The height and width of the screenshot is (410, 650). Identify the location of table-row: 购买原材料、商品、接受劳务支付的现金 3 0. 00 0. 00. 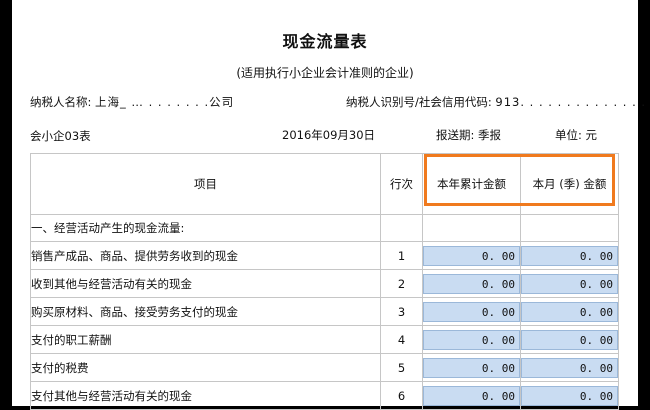
(324, 311).